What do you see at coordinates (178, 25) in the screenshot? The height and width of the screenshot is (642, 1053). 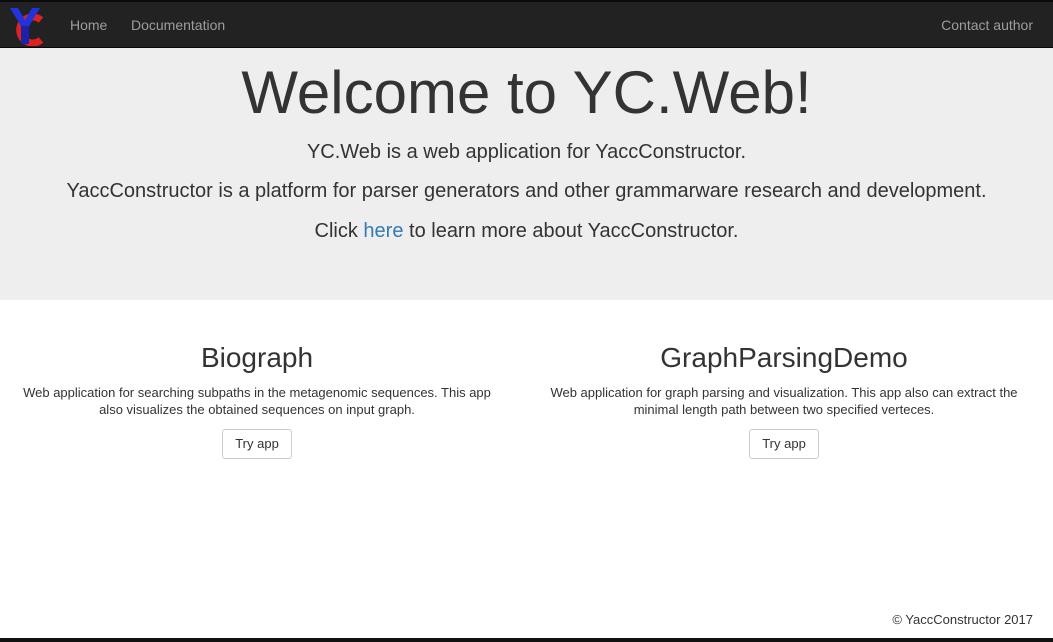 I see `nav-documentation-link: Documentation` at bounding box center [178, 25].